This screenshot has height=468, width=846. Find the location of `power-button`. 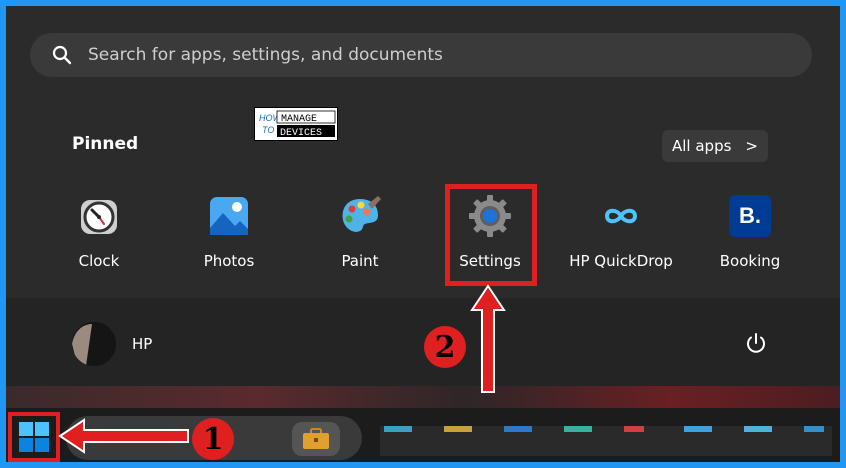

power-button is located at coordinates (756, 346).